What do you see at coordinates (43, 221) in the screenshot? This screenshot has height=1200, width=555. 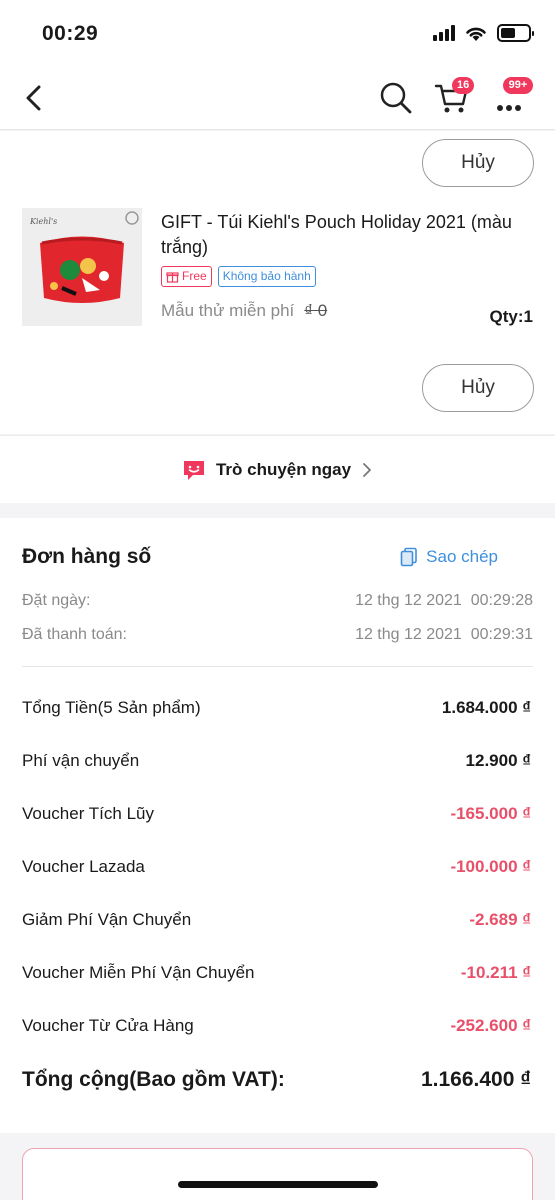 I see `brand-logo-text: Kiehl's` at bounding box center [43, 221].